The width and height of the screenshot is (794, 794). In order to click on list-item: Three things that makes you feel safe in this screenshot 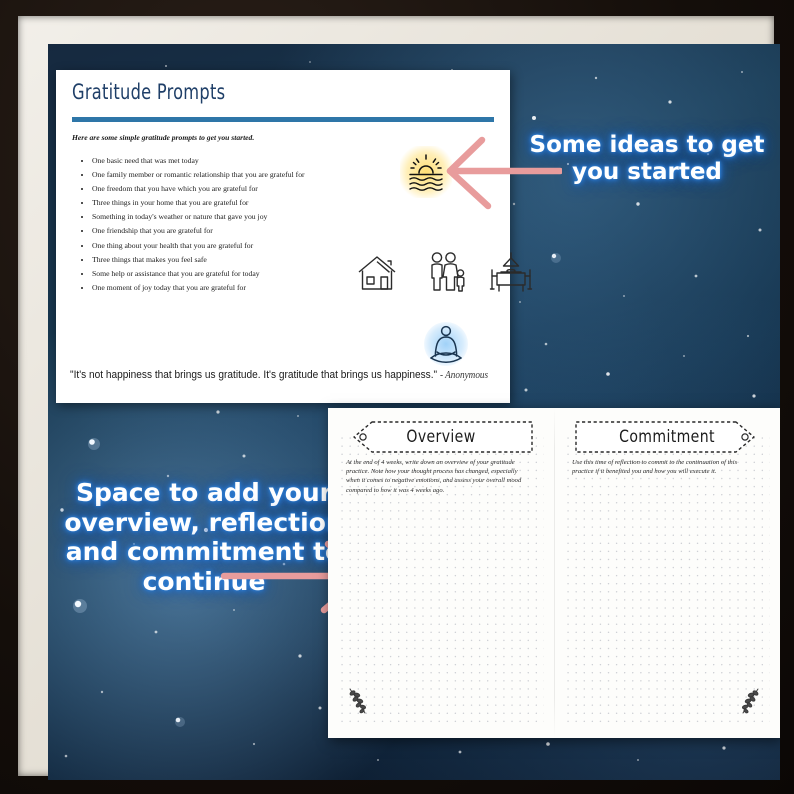, I will do `click(237, 260)`.